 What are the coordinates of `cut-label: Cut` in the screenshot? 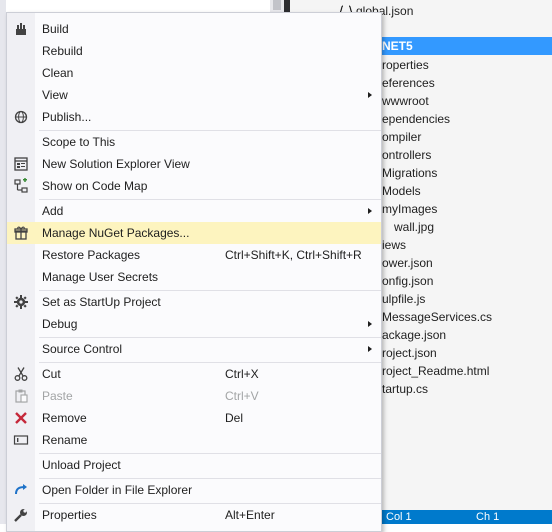 It's located at (51, 374).